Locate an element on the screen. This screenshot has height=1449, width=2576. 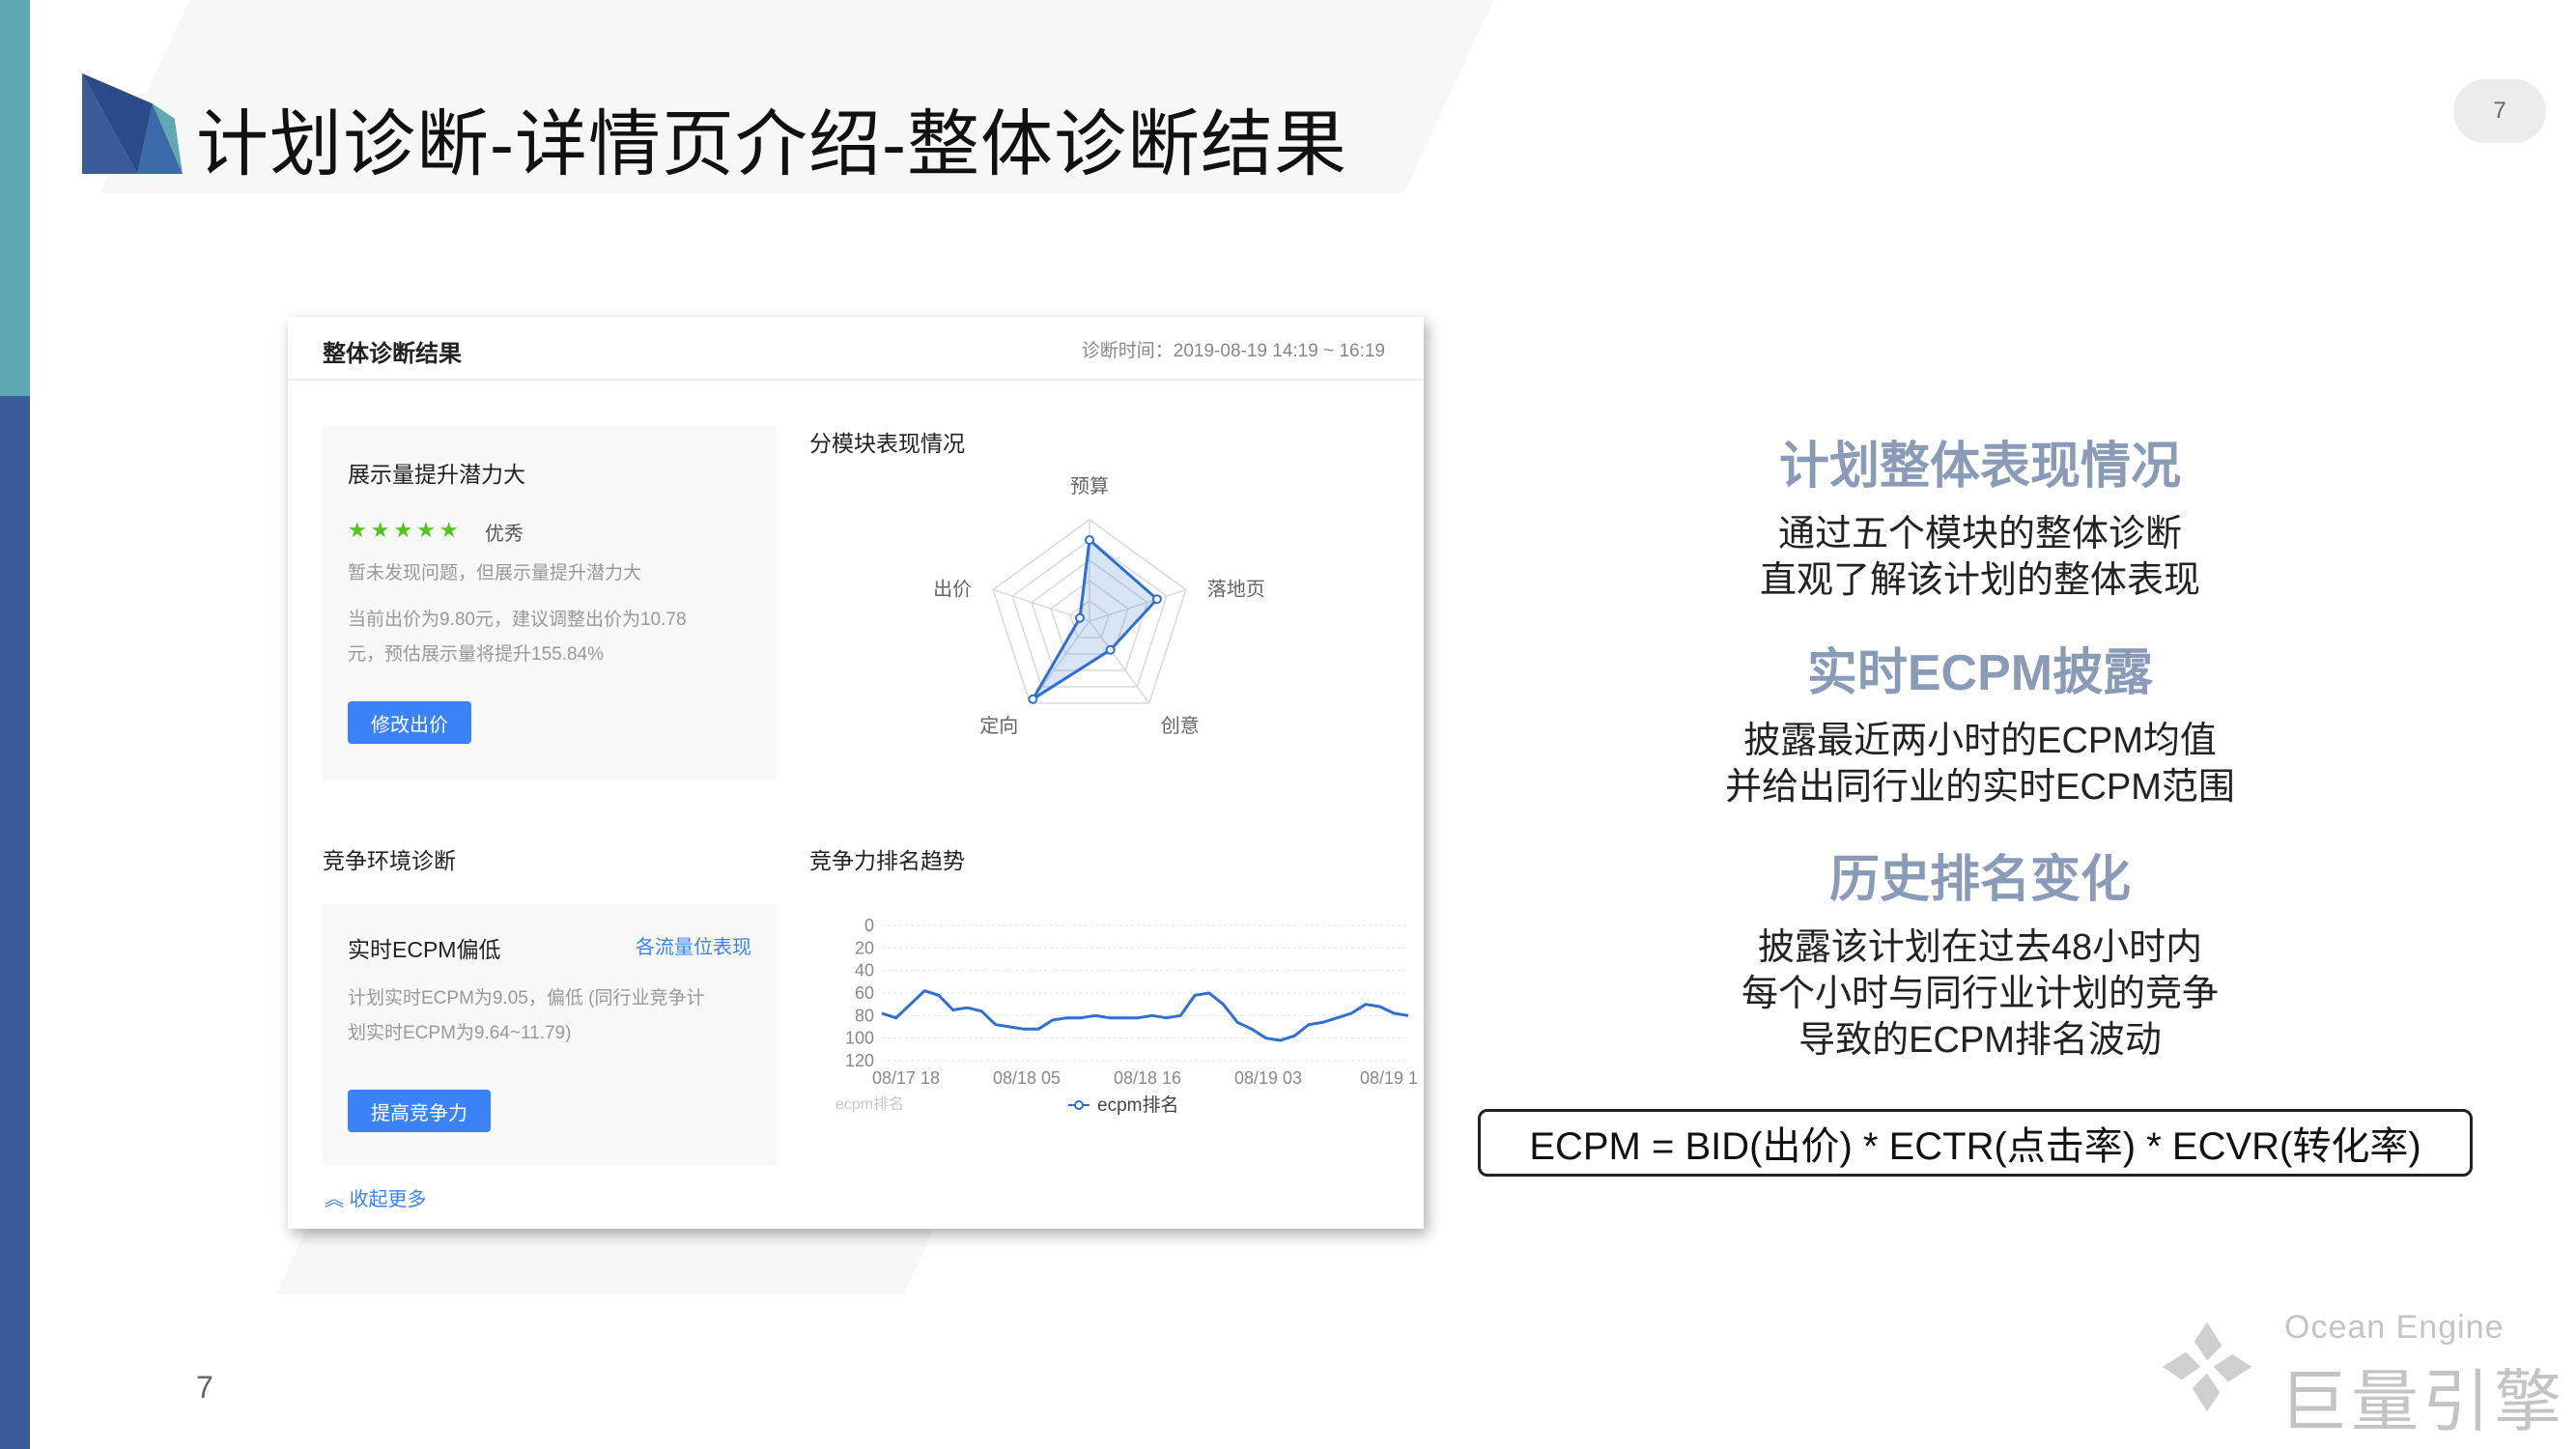
explain-heading: 实时ECPM披露 is located at coordinates (1980, 673).